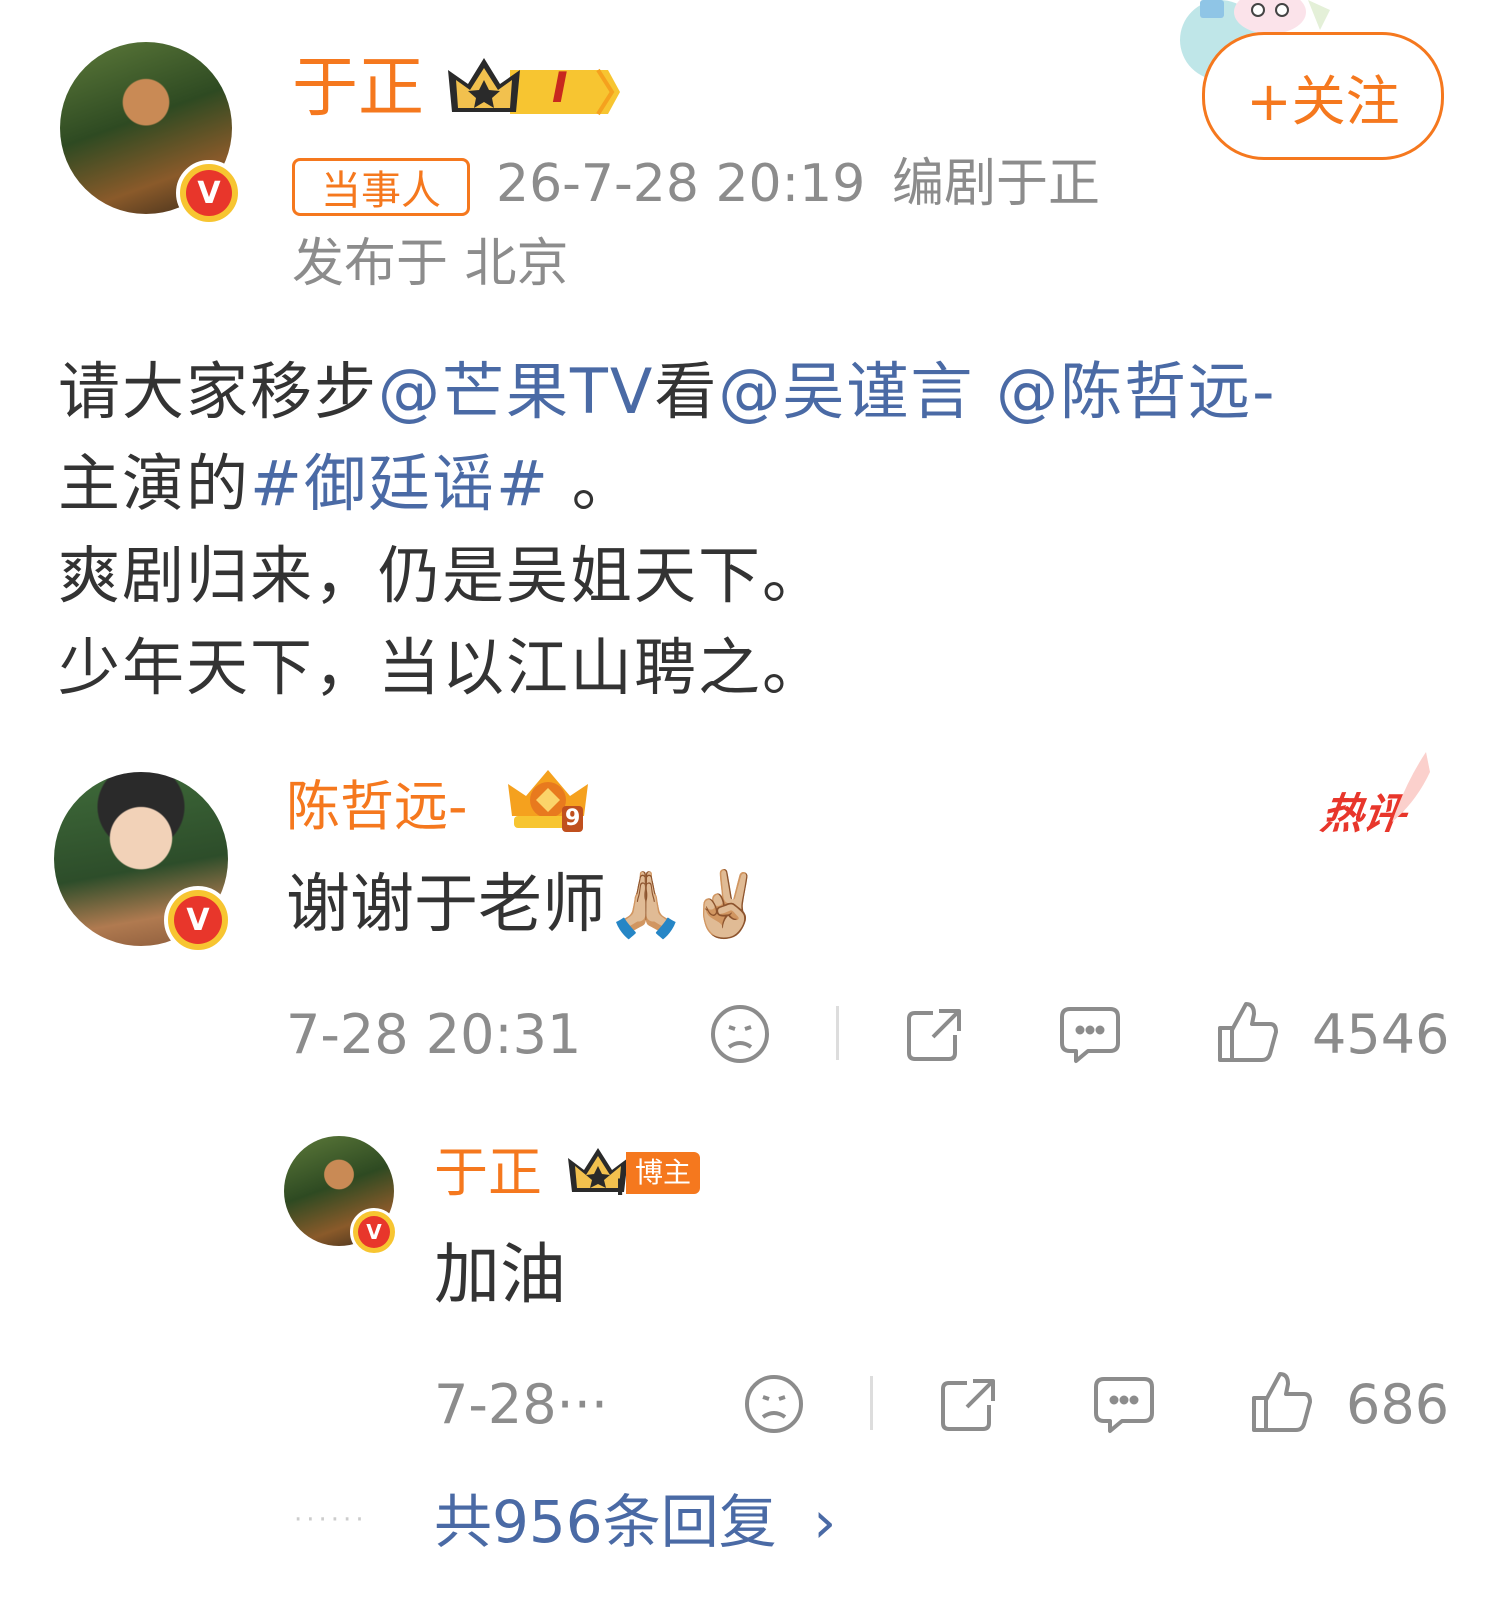 This screenshot has width=1500, height=1608. What do you see at coordinates (434, 1034) in the screenshot?
I see `comment-time: 7-28 20:31` at bounding box center [434, 1034].